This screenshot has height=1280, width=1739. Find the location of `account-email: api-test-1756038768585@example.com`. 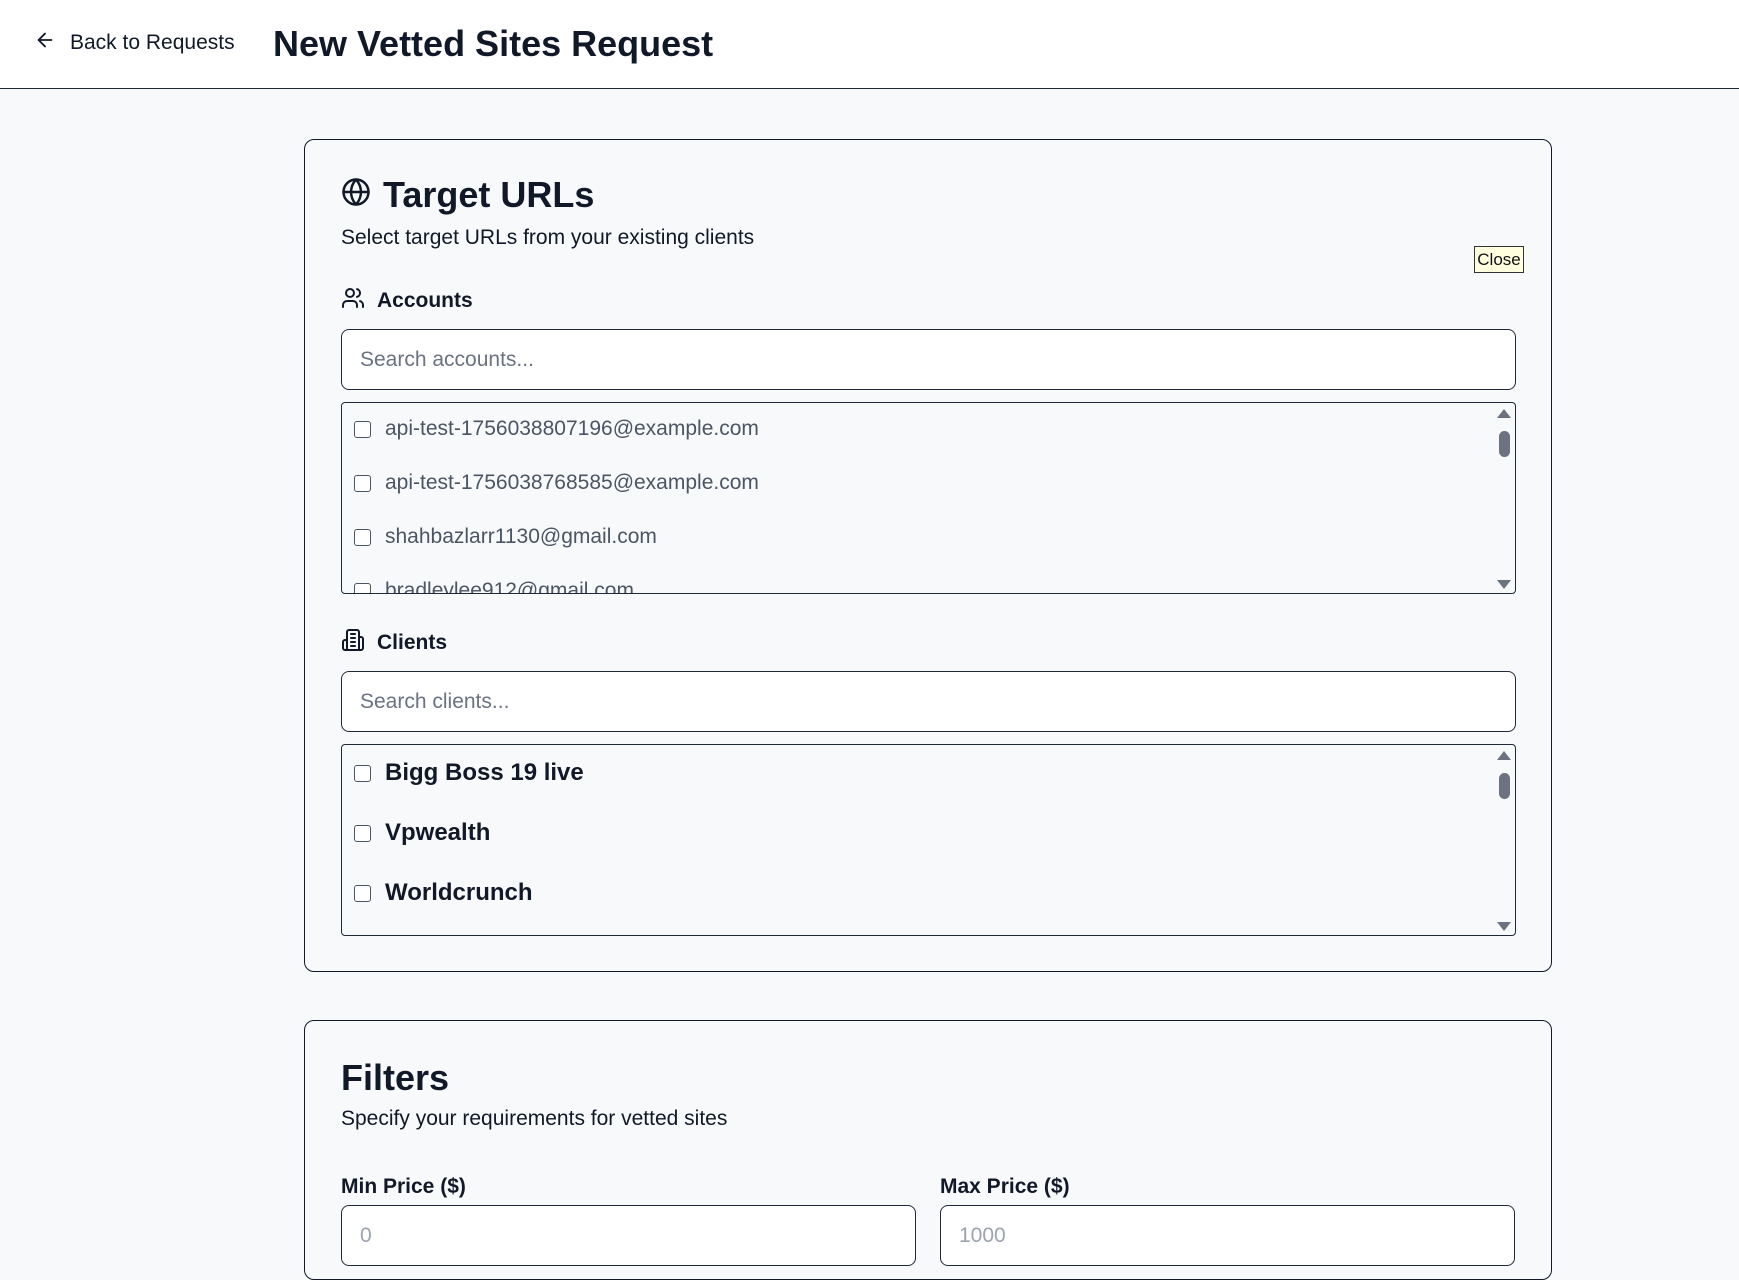

account-email: api-test-1756038768585@example.com is located at coordinates (572, 482).